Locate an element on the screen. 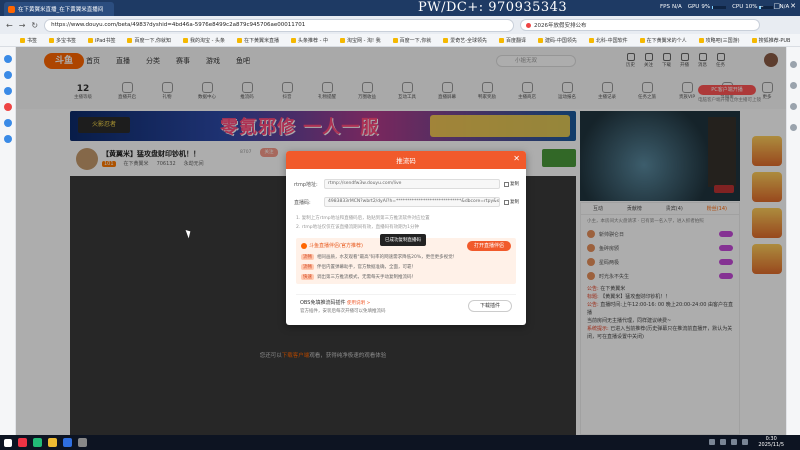 The width and height of the screenshot is (800, 450). taskbar-clock: 0:30 2025/11/5 is located at coordinates (771, 442).